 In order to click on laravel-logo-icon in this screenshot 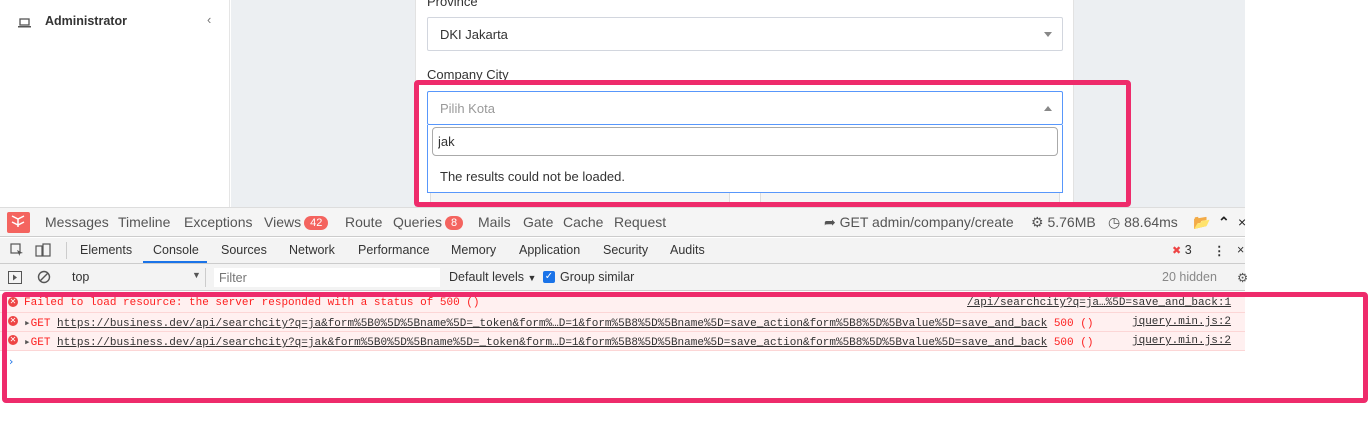, I will do `click(18, 222)`.